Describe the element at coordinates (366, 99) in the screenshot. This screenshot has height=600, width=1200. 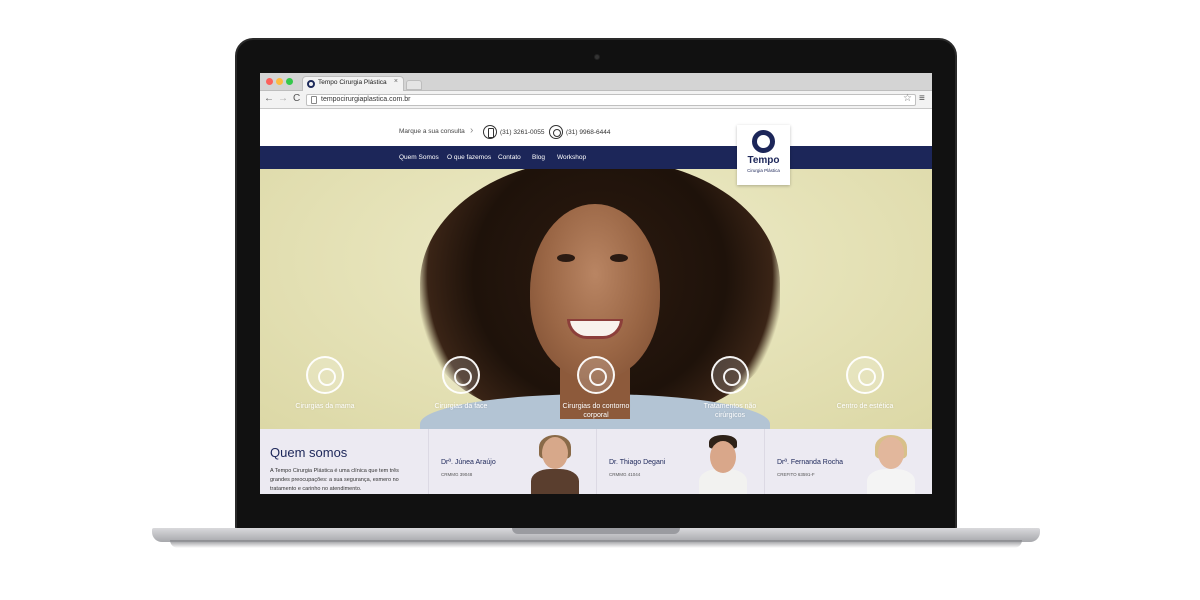
I see `url-text: tempocirurgiaplastica.com.br` at that location.